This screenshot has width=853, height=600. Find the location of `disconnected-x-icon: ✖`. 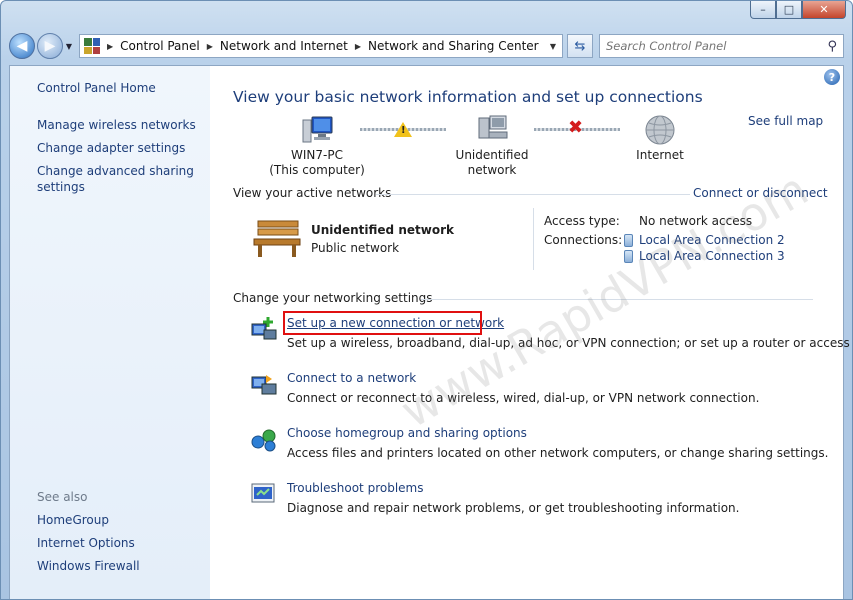

disconnected-x-icon: ✖ is located at coordinates (575, 127).